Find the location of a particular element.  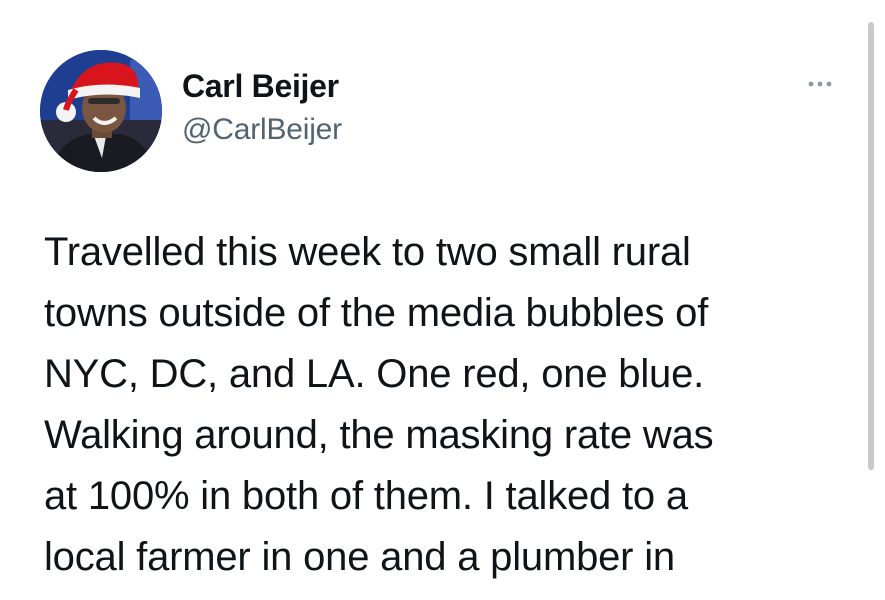

more-horizontal-icon is located at coordinates (820, 84).